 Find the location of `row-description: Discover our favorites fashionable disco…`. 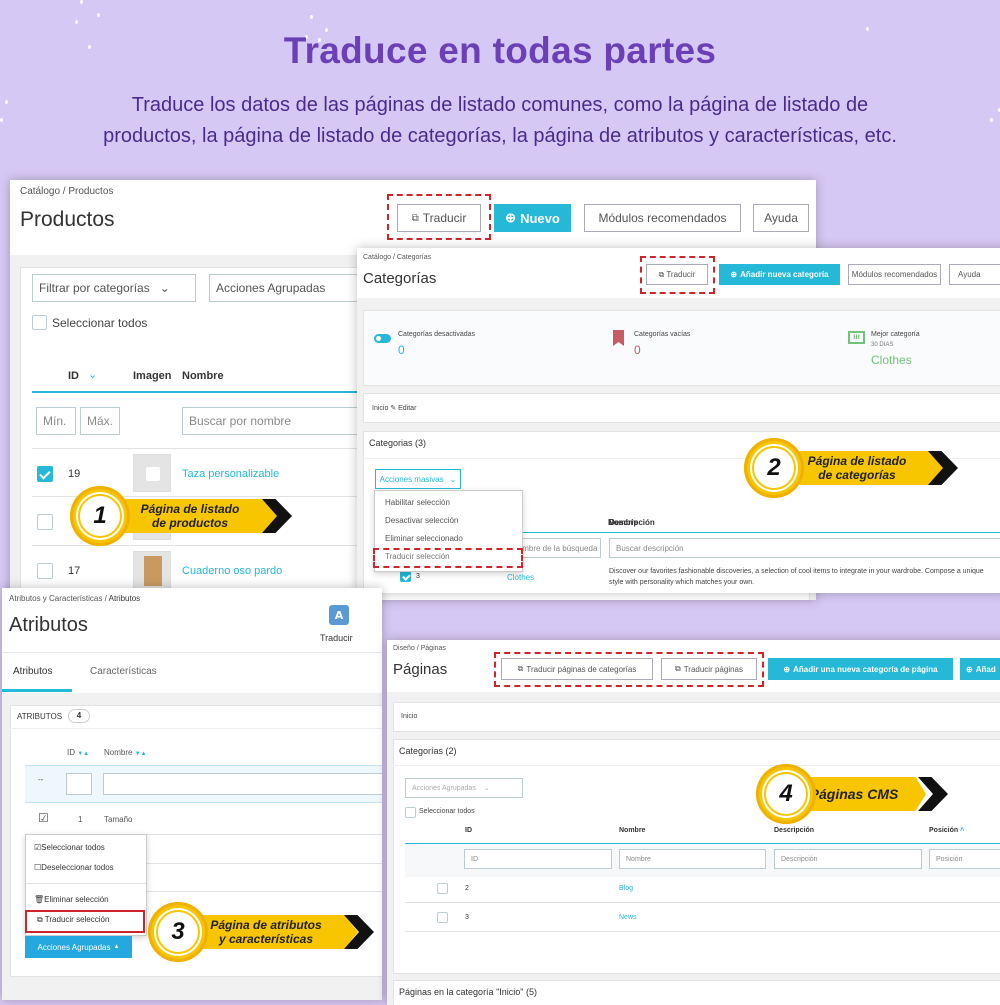

row-description: Discover our favorites fashionable disco… is located at coordinates (796, 571).